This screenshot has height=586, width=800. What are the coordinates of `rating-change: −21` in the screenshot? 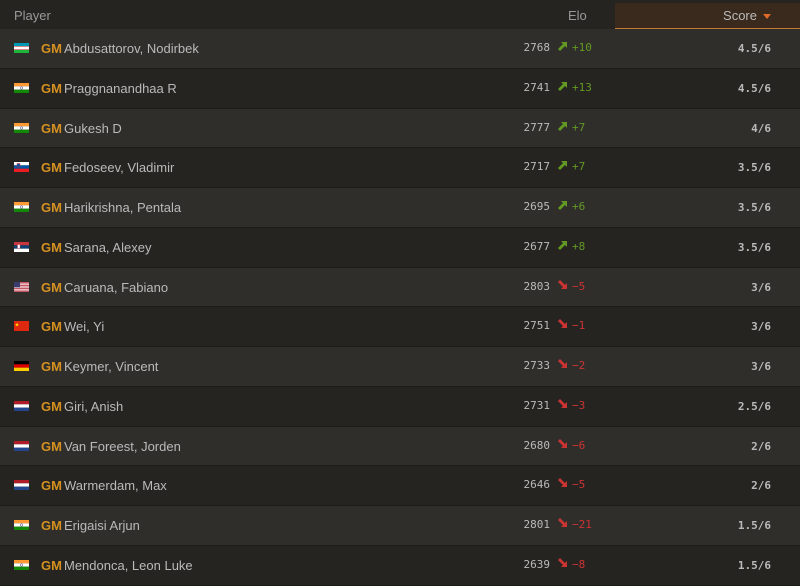 It's located at (582, 524).